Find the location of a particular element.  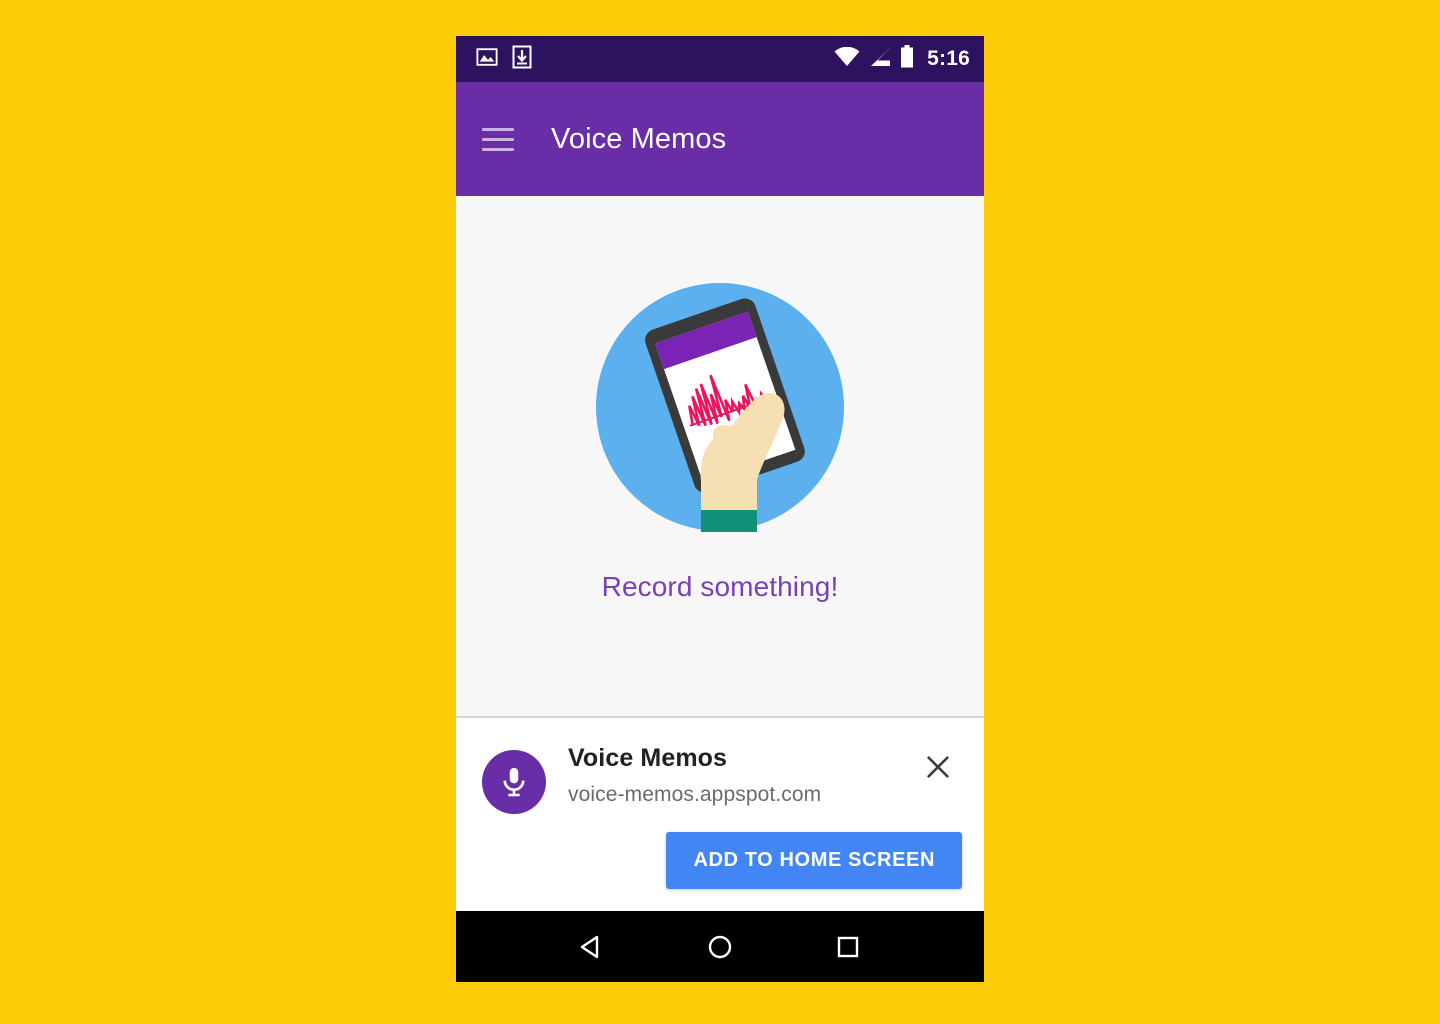

page-title: Voice Memos is located at coordinates (639, 138).